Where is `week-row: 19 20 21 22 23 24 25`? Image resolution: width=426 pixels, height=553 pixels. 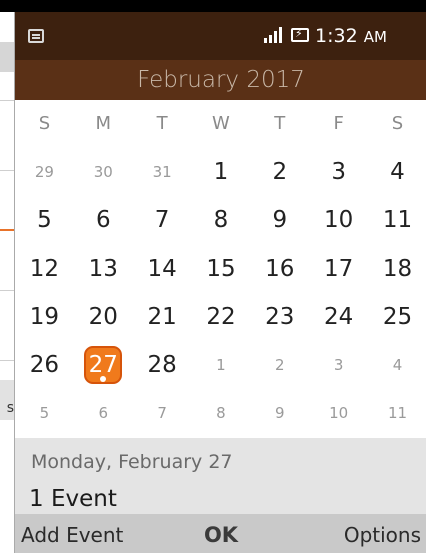
week-row: 19 20 21 22 23 24 25 is located at coordinates (220, 317).